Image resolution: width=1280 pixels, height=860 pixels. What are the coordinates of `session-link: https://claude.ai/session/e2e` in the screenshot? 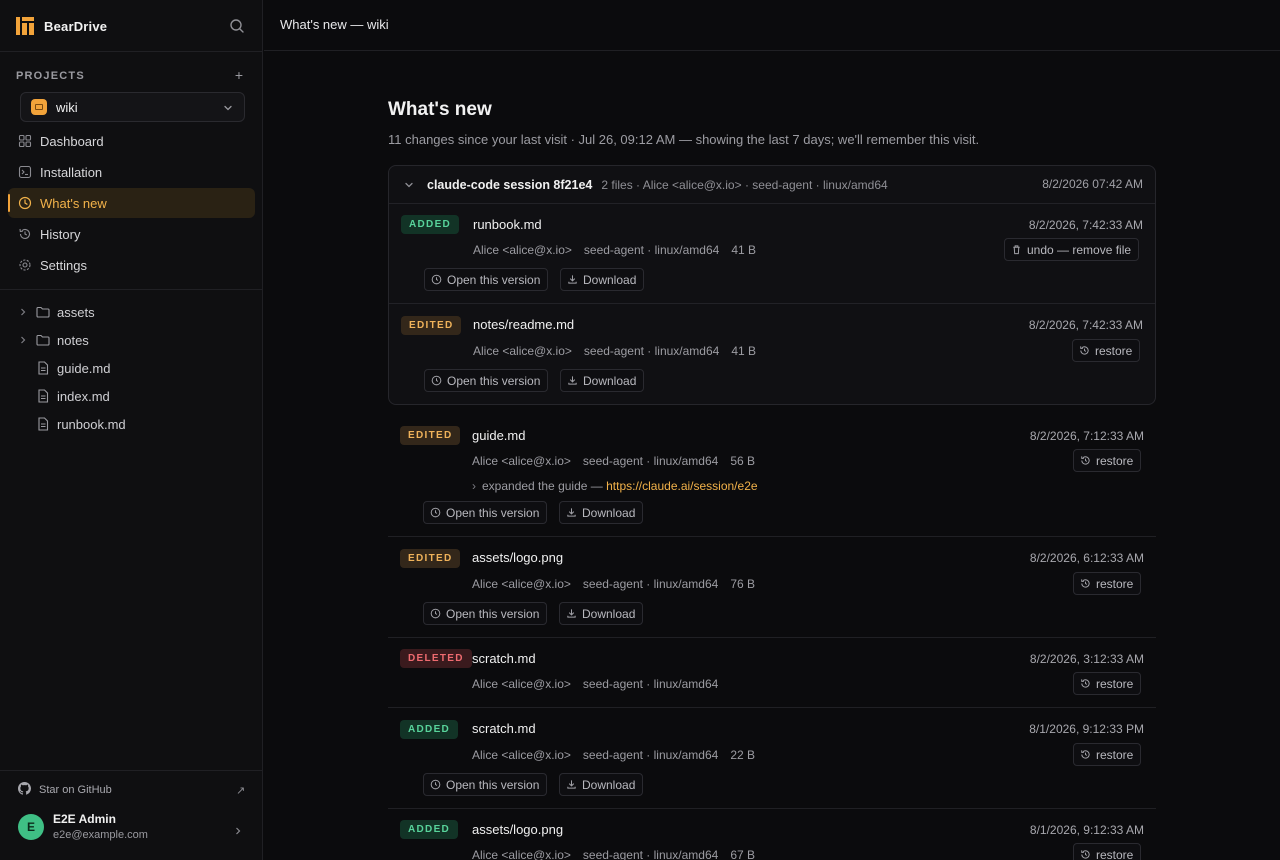 It's located at (681, 486).